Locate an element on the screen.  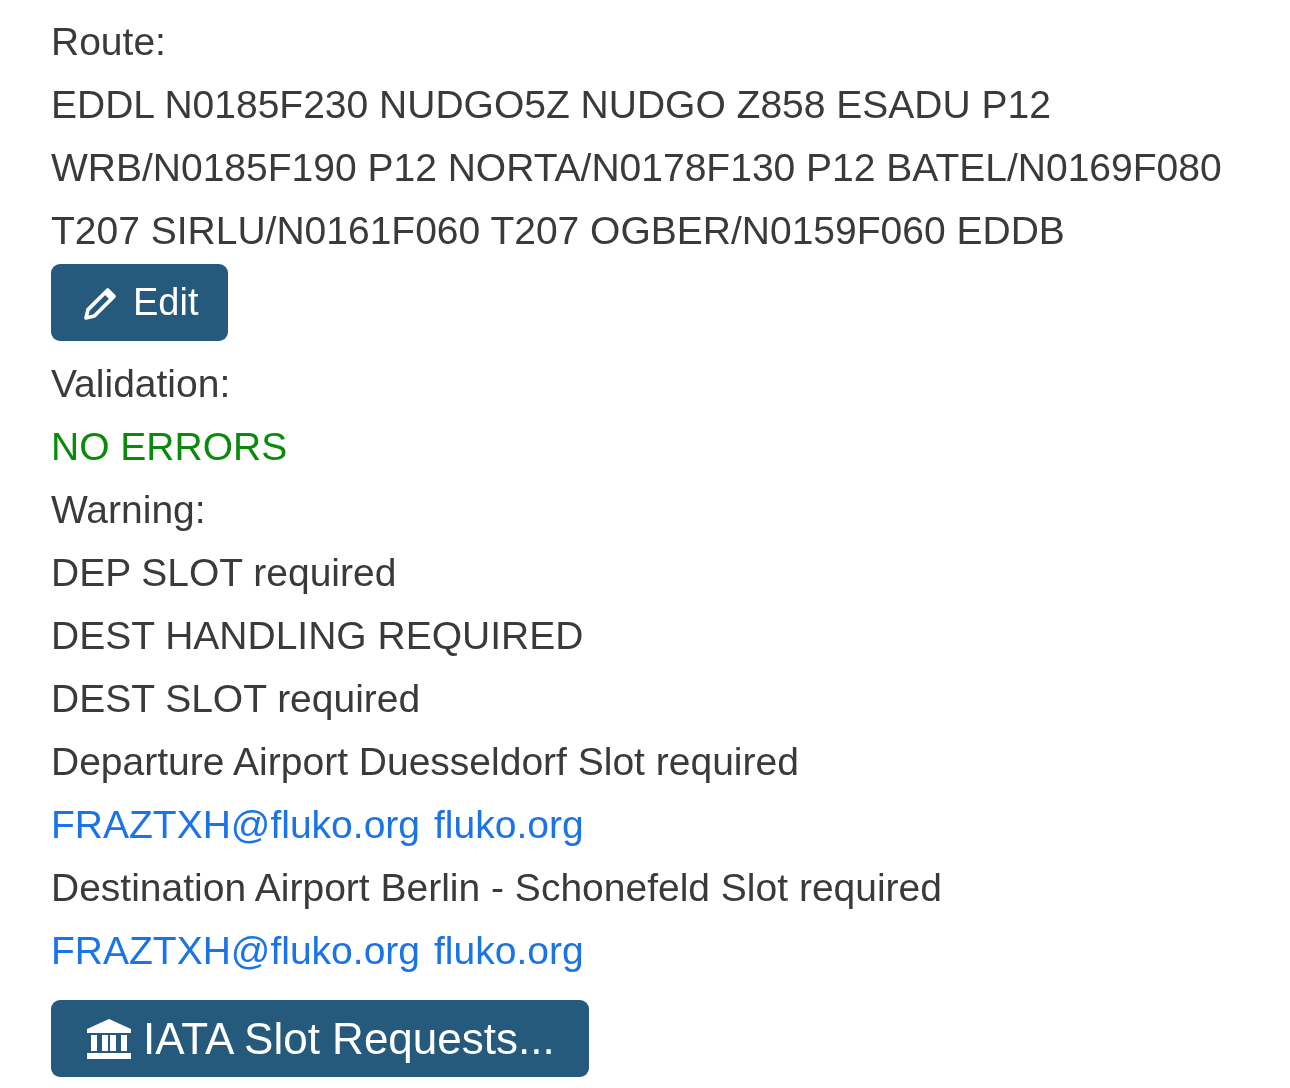
warning-text: Destination Airport Berlin - Schonefeld Slot required is located at coordinates (497, 888).